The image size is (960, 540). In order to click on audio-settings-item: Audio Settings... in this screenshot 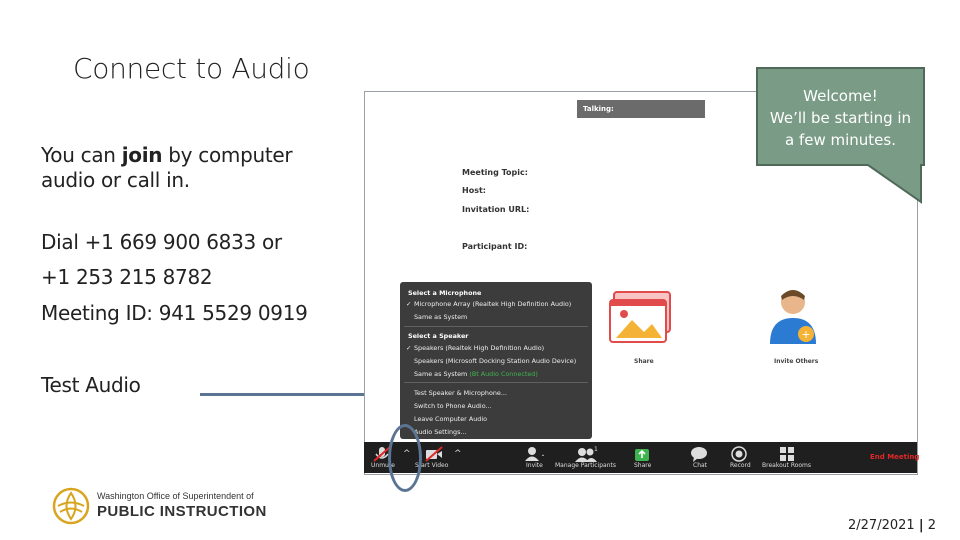, I will do `click(440, 432)`.